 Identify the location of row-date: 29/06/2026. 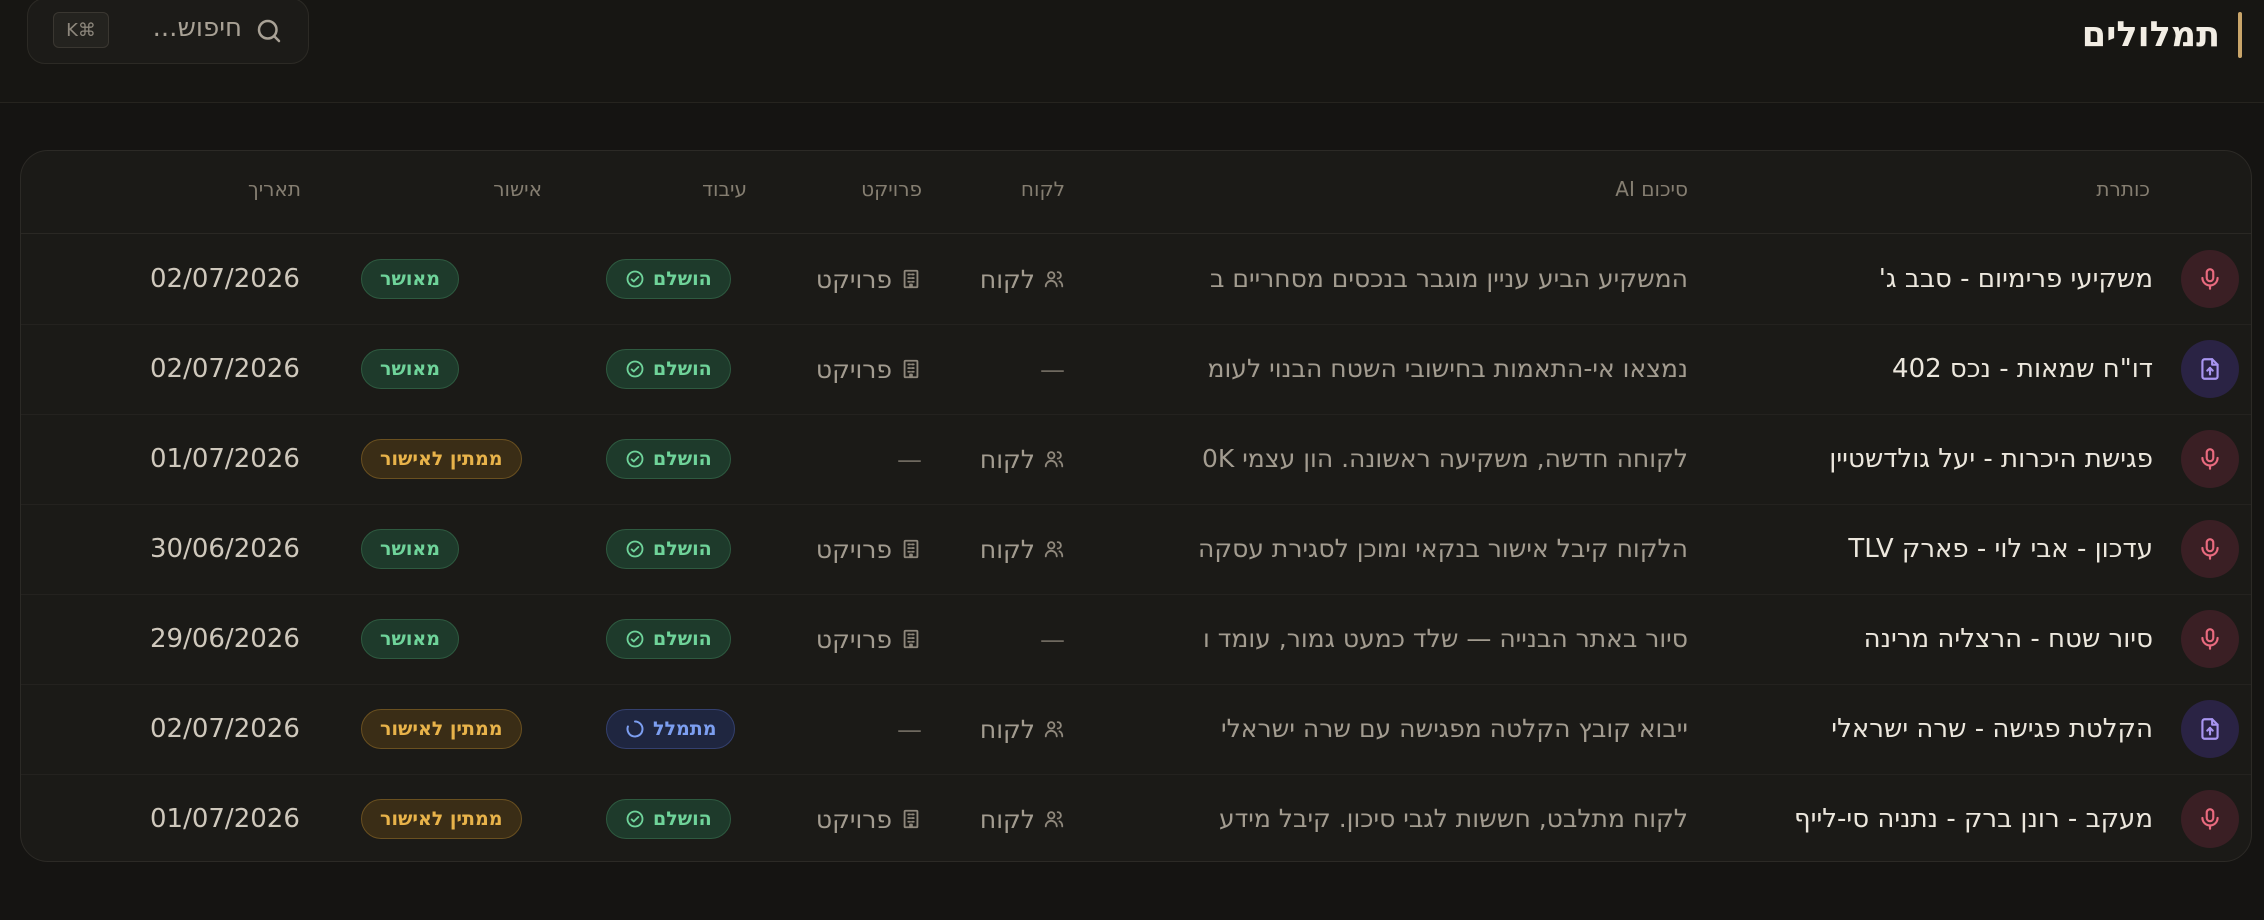
(225, 639).